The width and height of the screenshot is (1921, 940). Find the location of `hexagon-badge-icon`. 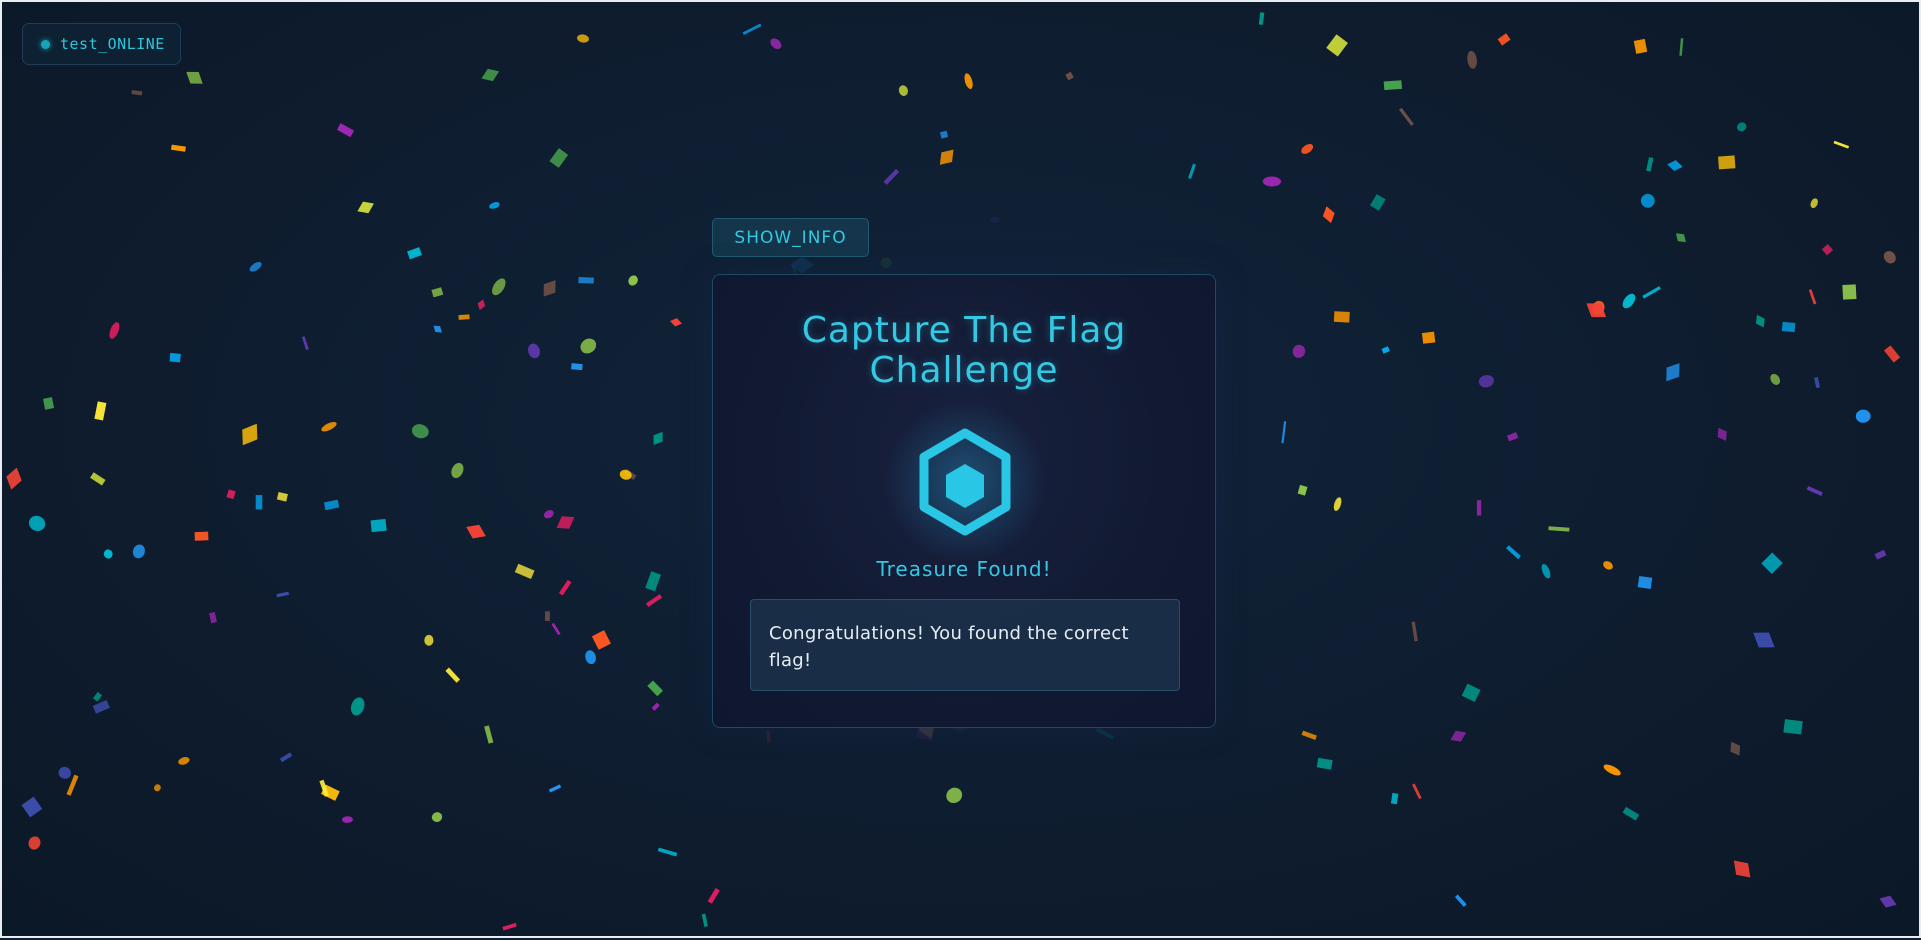

hexagon-badge-icon is located at coordinates (965, 482).